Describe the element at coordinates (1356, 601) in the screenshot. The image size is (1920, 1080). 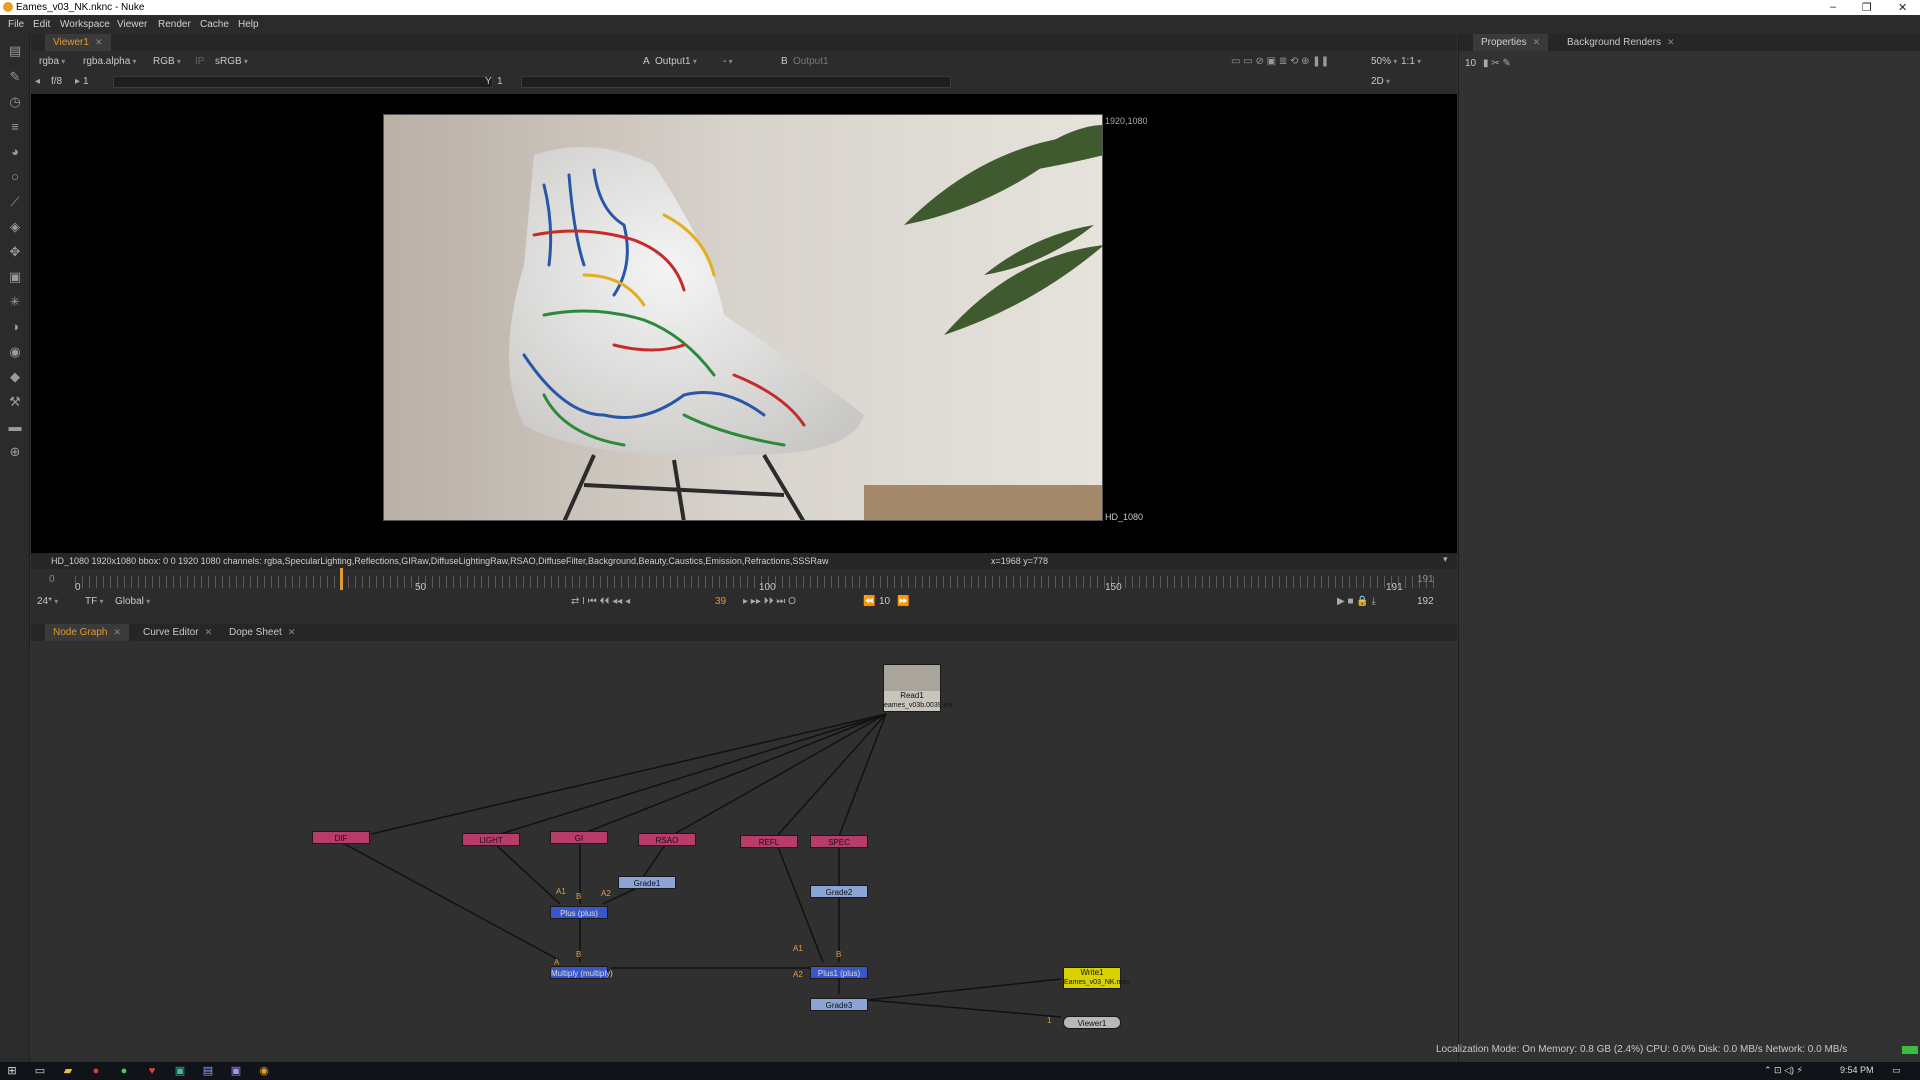
I see `playback-mode-icons: ▶ ■ 🔒 ⤓` at that location.